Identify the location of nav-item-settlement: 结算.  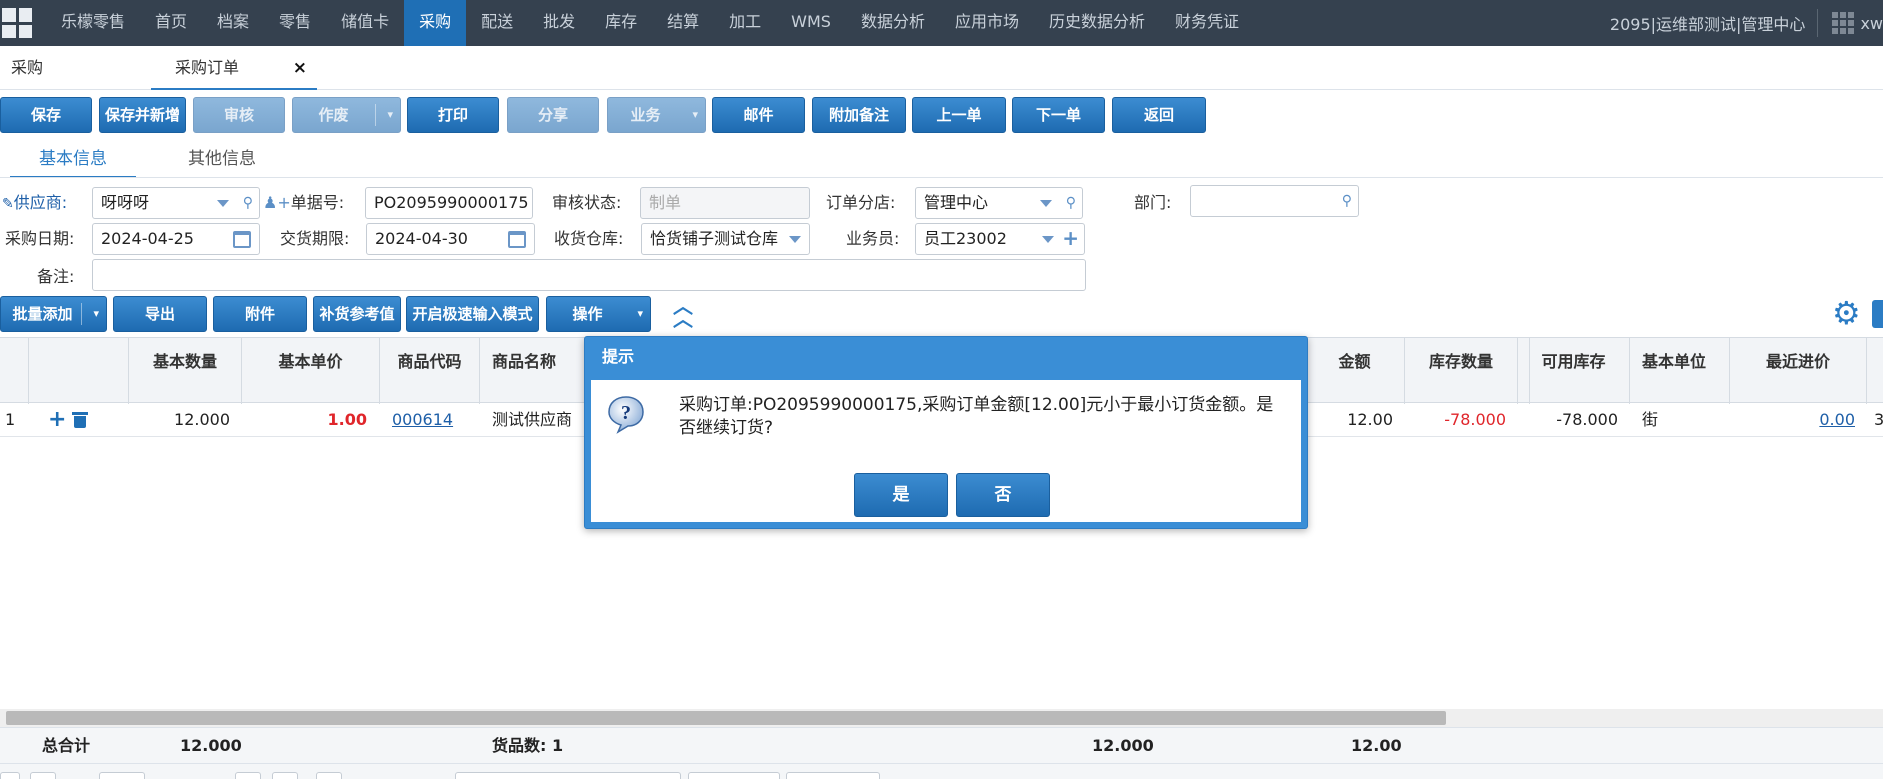
(683, 23).